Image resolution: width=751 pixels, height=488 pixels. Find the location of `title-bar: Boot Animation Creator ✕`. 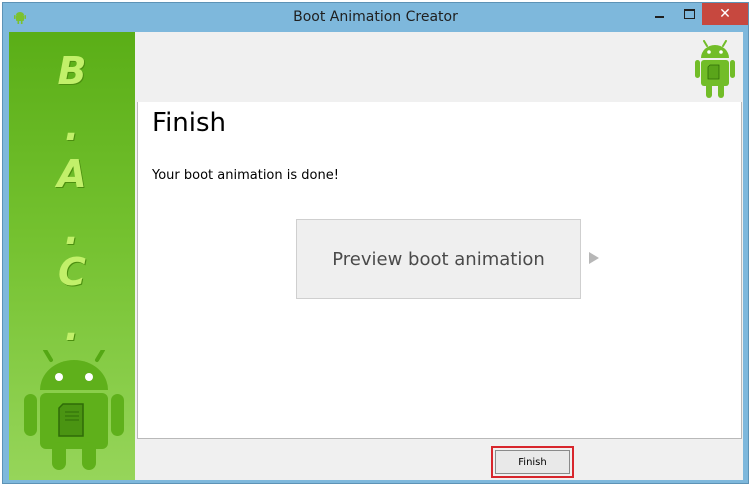

title-bar: Boot Animation Creator ✕ is located at coordinates (375, 18).